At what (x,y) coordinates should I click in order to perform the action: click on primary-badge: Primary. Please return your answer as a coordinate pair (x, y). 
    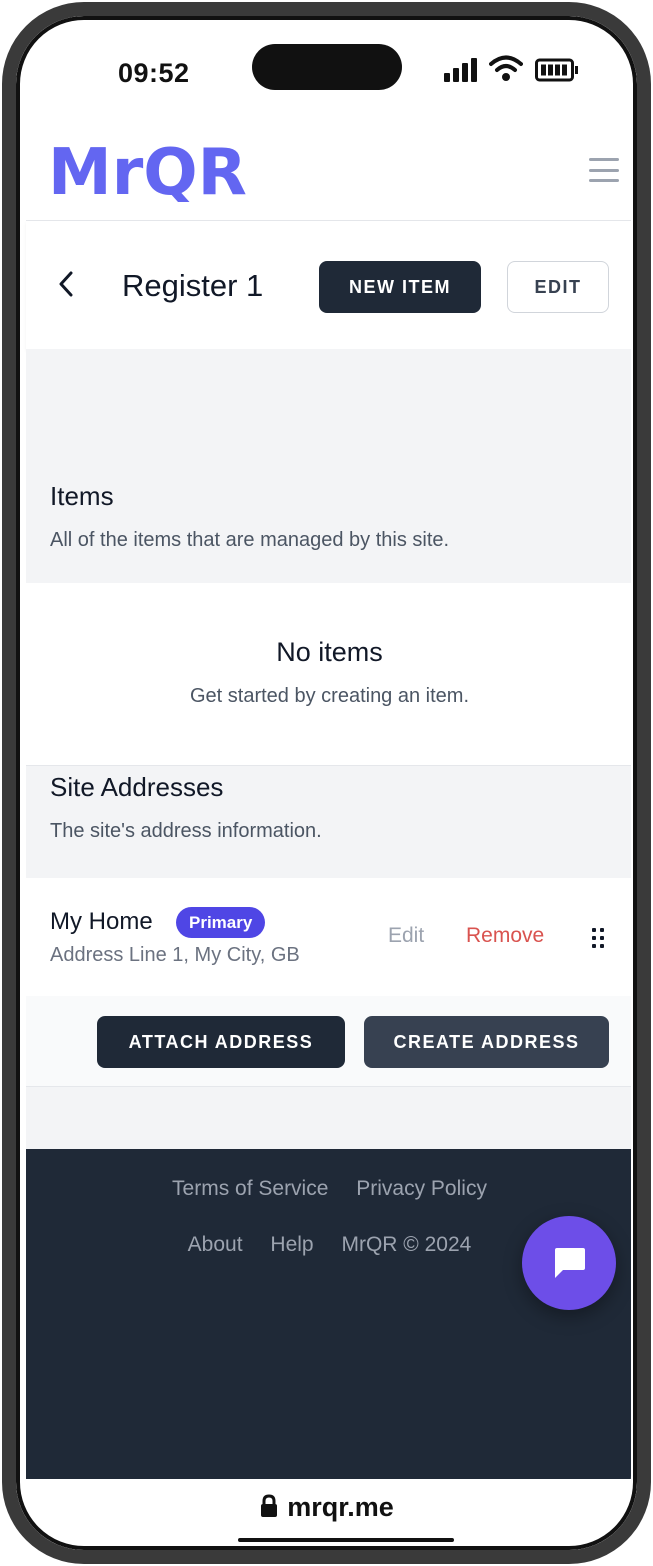
    Looking at the image, I should click on (221, 922).